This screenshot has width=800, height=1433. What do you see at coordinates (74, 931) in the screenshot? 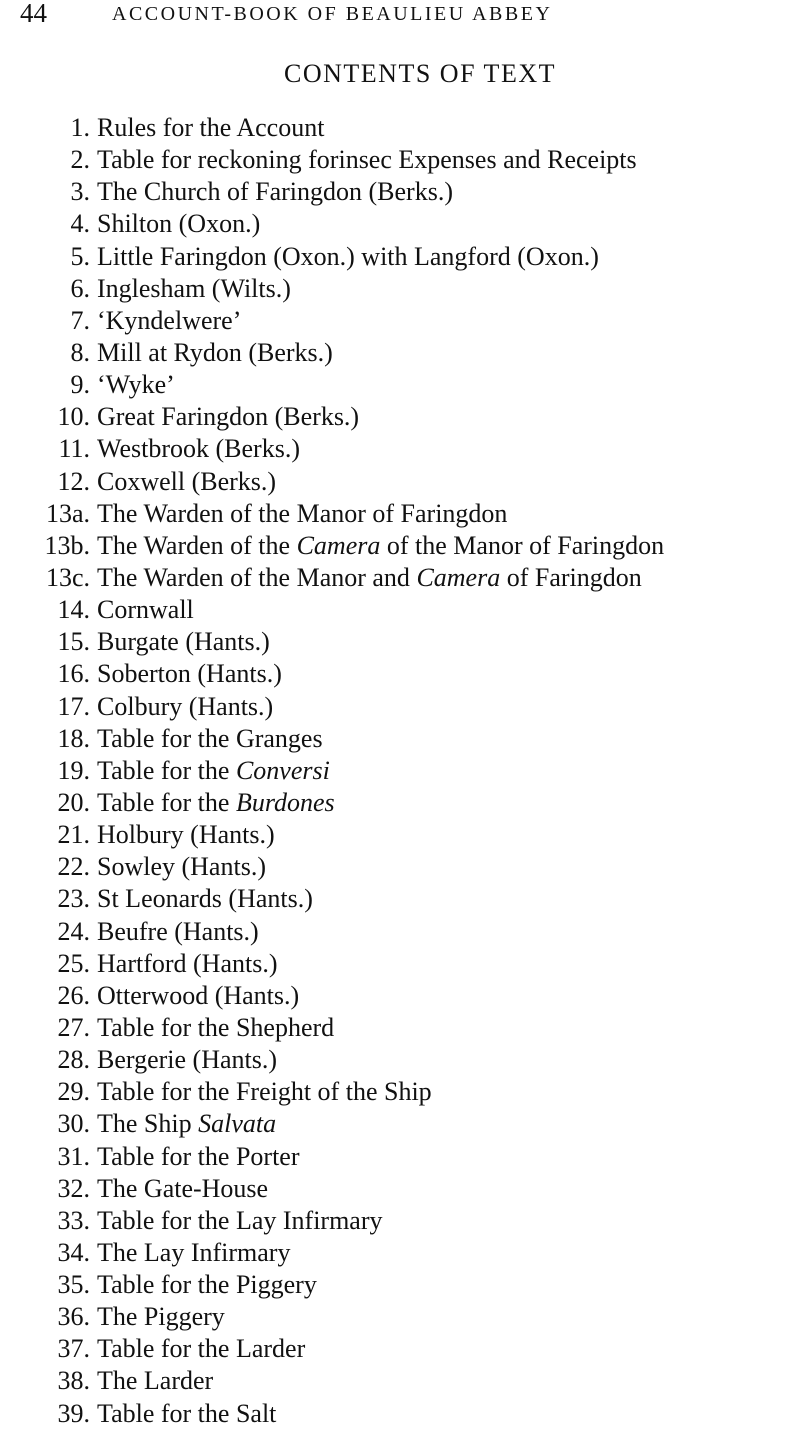
I see `entry-number: 24.` at bounding box center [74, 931].